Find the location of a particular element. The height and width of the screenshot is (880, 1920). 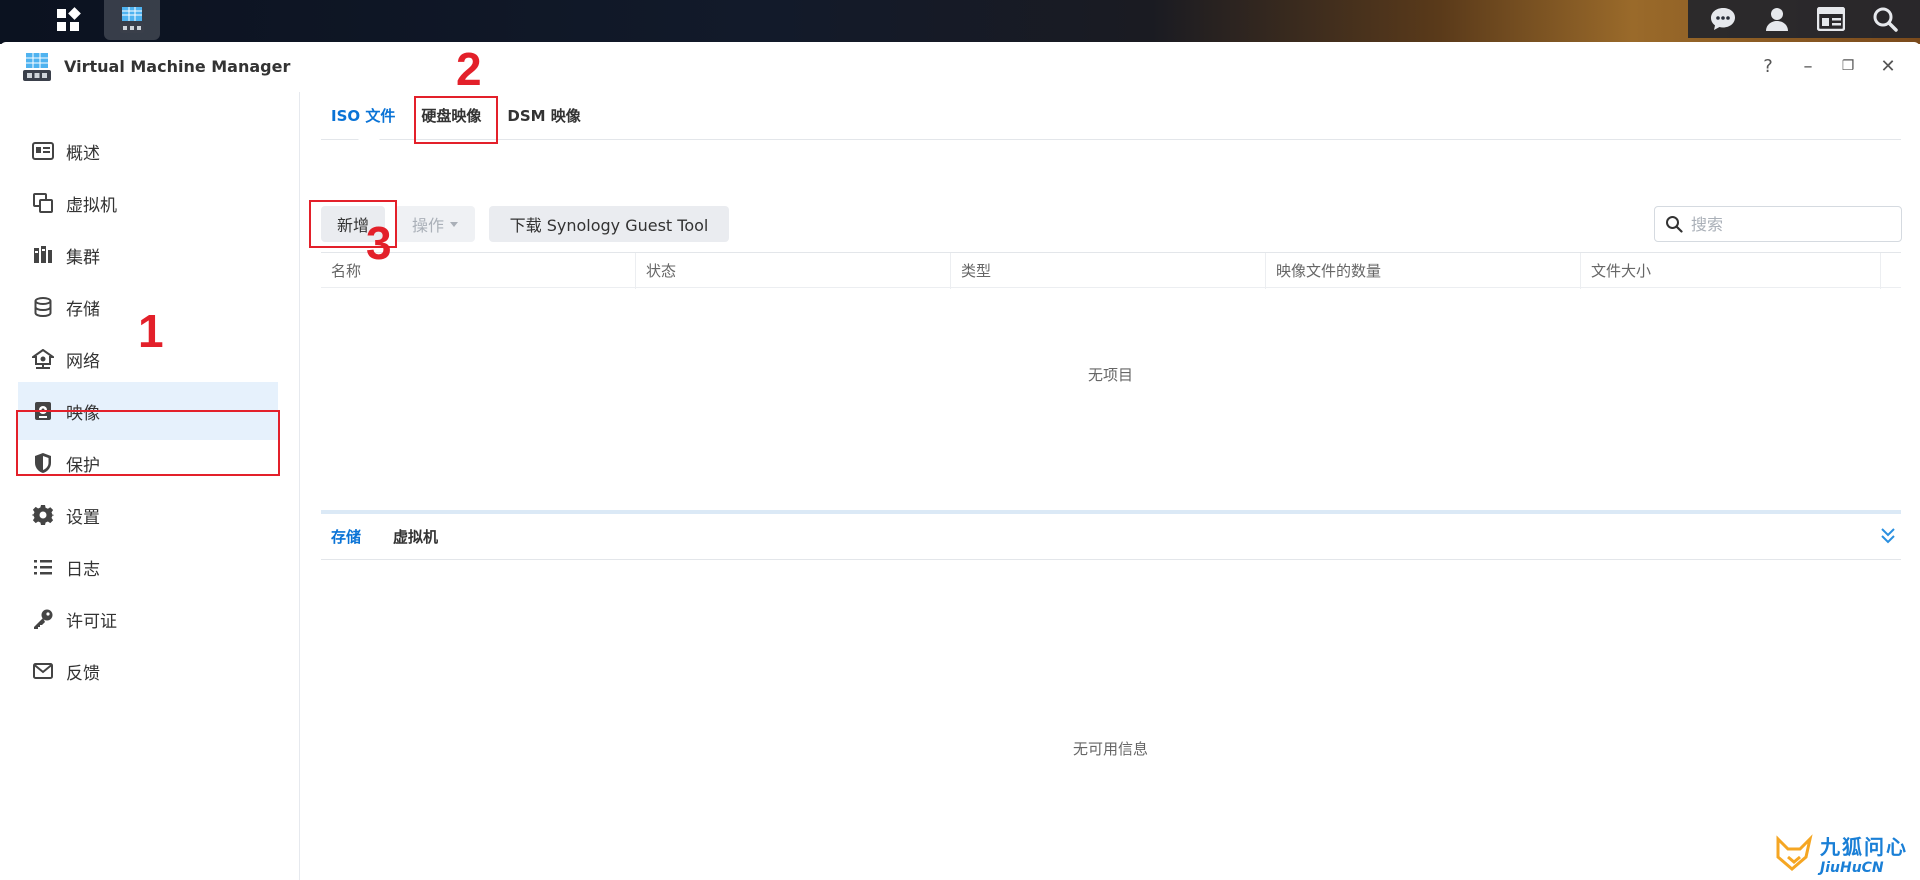

annotation-3: 3 is located at coordinates (379, 243).